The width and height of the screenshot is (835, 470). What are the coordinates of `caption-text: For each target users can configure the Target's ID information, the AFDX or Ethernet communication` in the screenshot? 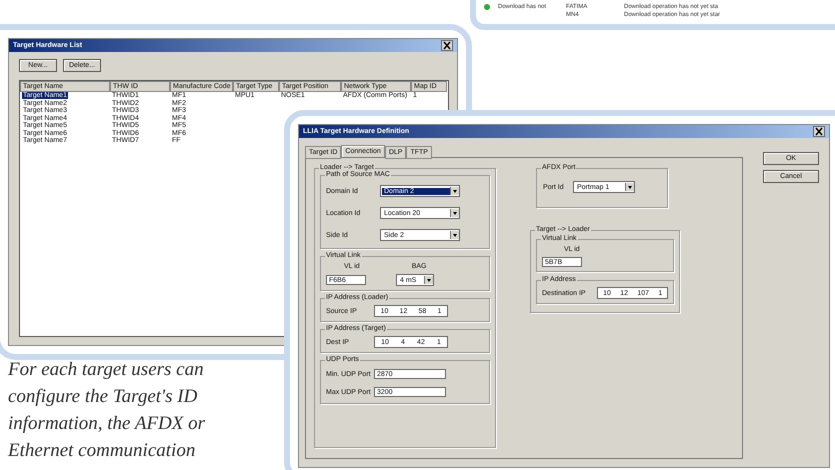 It's located at (107, 410).